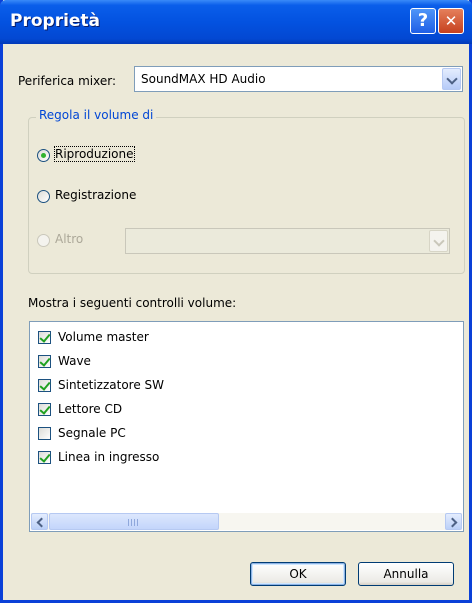  I want to click on close-button: ✕, so click(451, 21).